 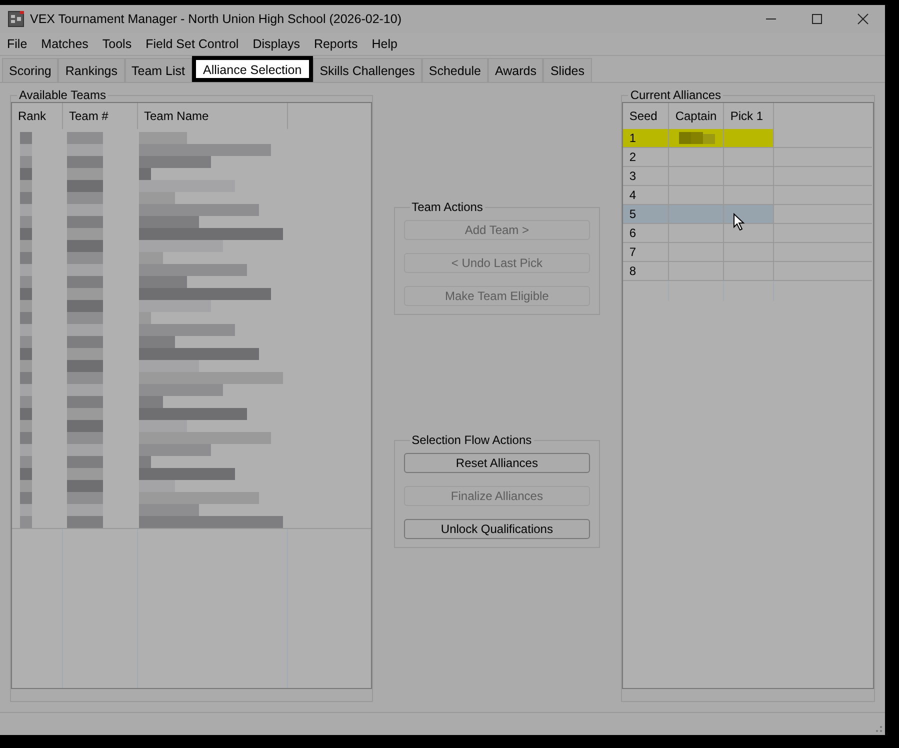 What do you see at coordinates (646, 176) in the screenshot?
I see `table-cell: 3` at bounding box center [646, 176].